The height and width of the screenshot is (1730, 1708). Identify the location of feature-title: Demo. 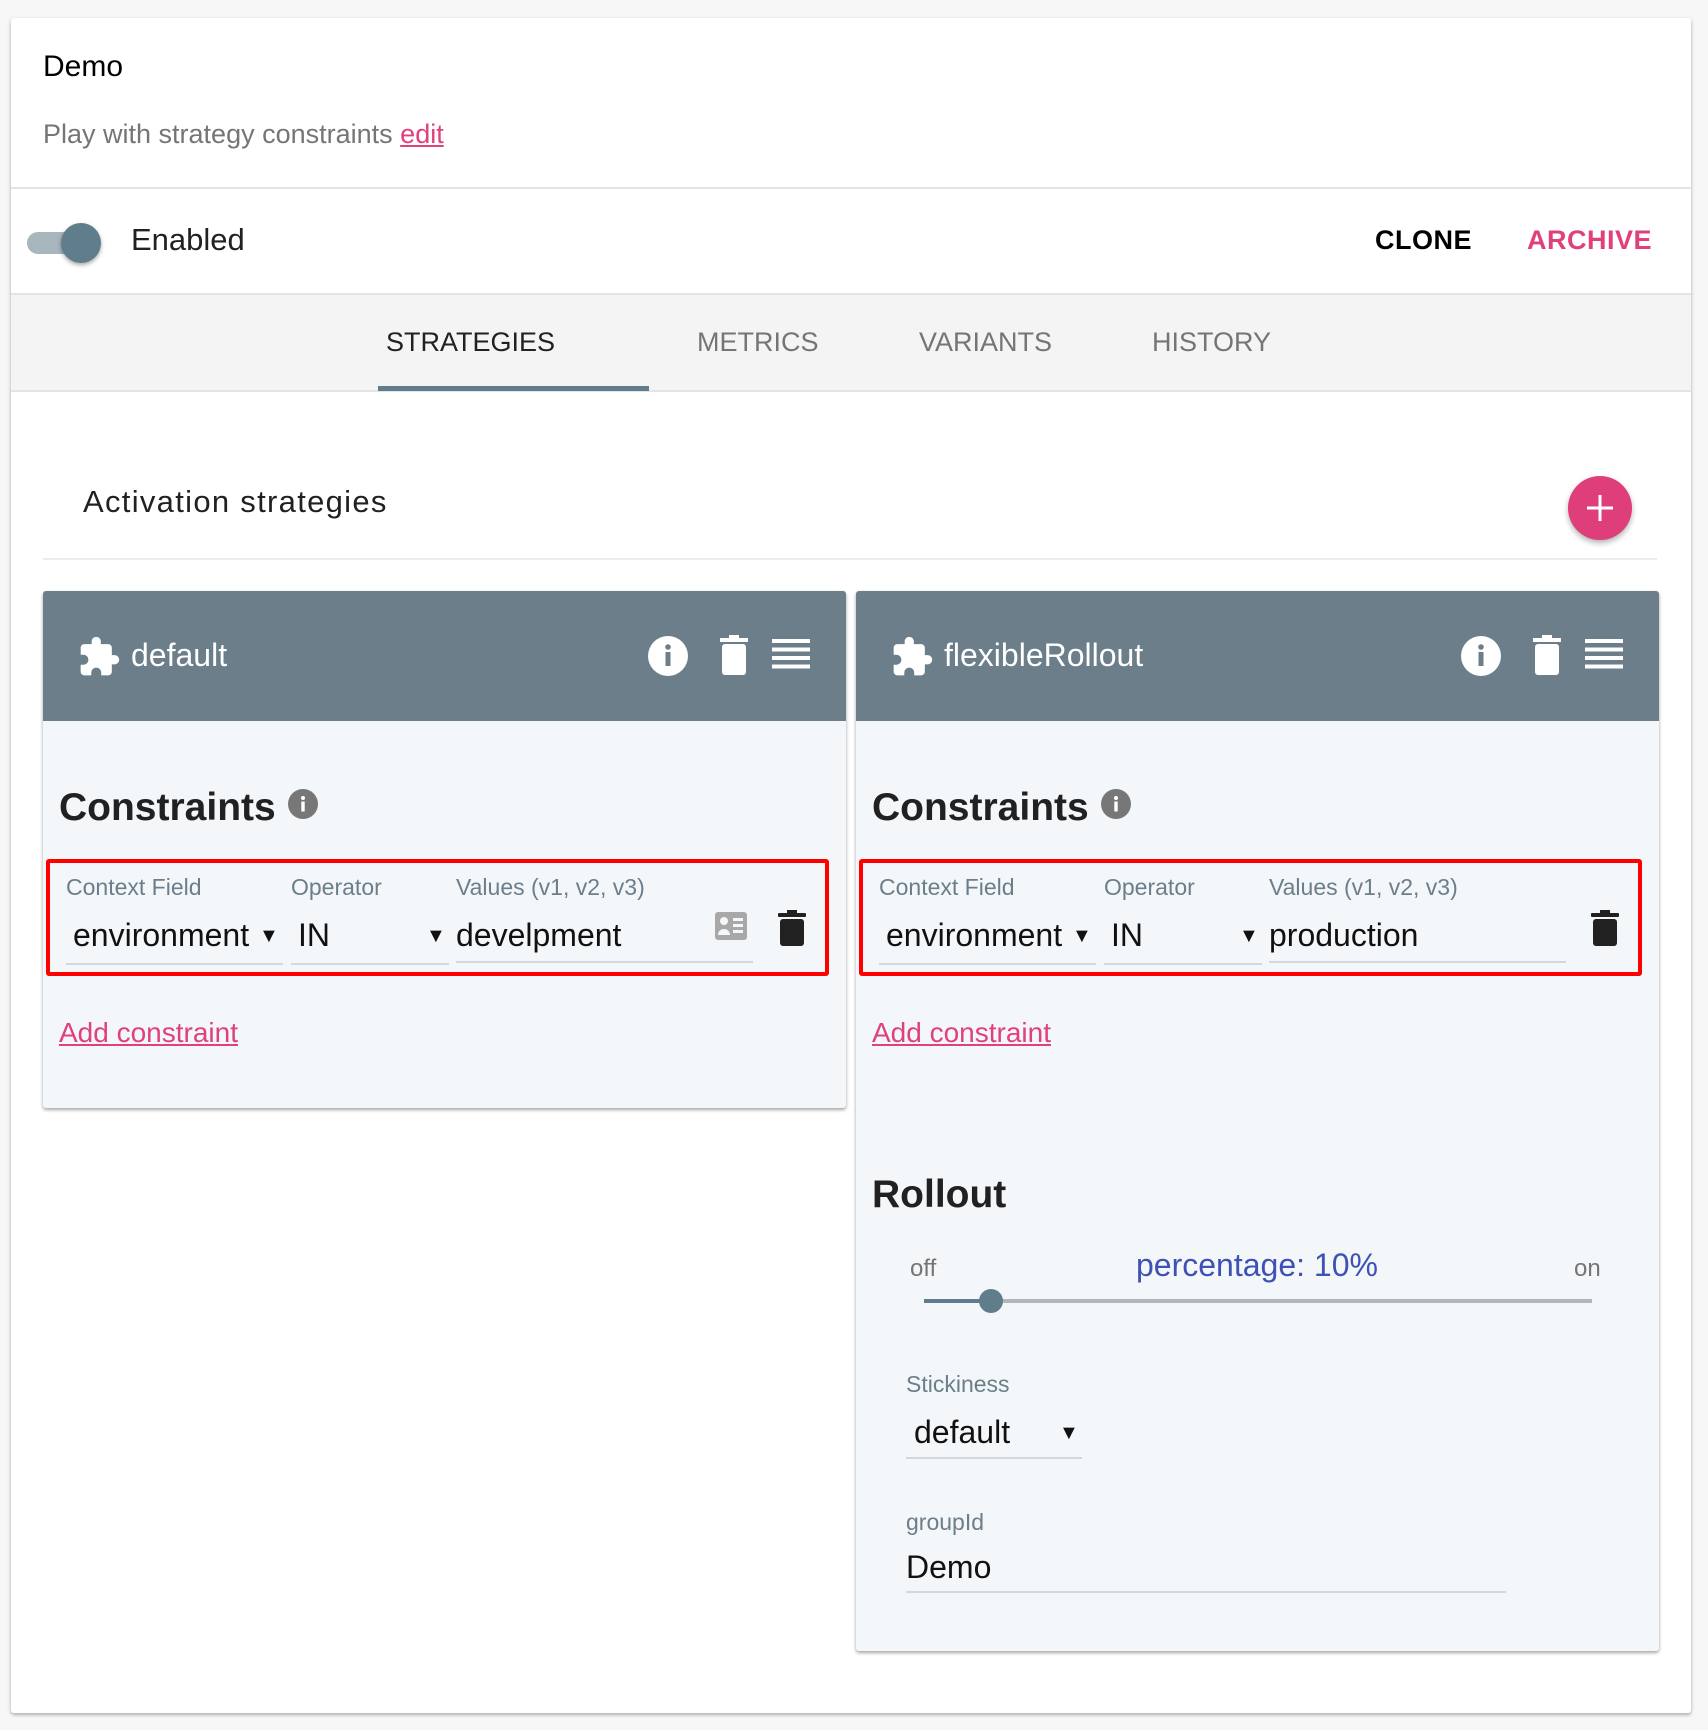
(83, 66).